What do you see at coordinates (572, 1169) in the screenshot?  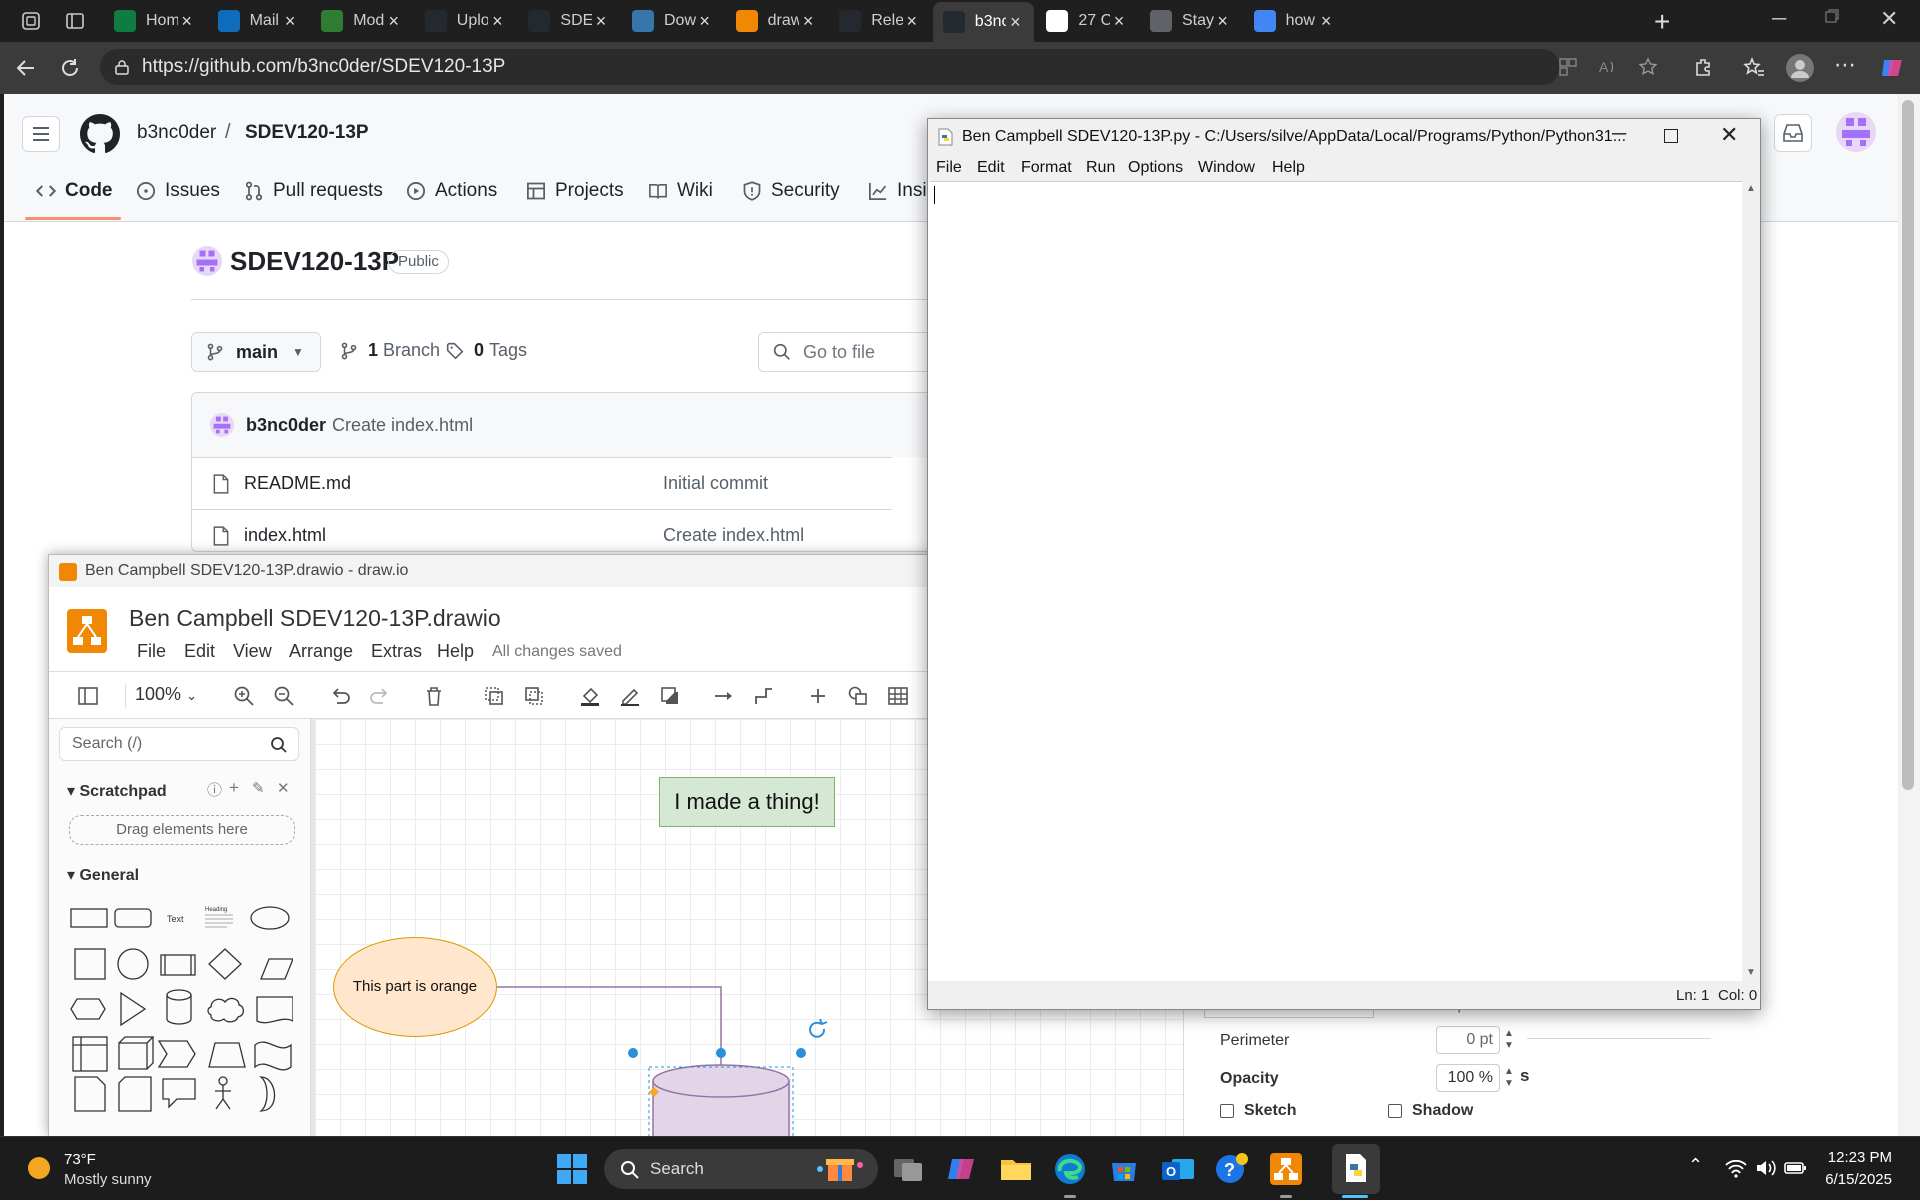 I see `start-button` at bounding box center [572, 1169].